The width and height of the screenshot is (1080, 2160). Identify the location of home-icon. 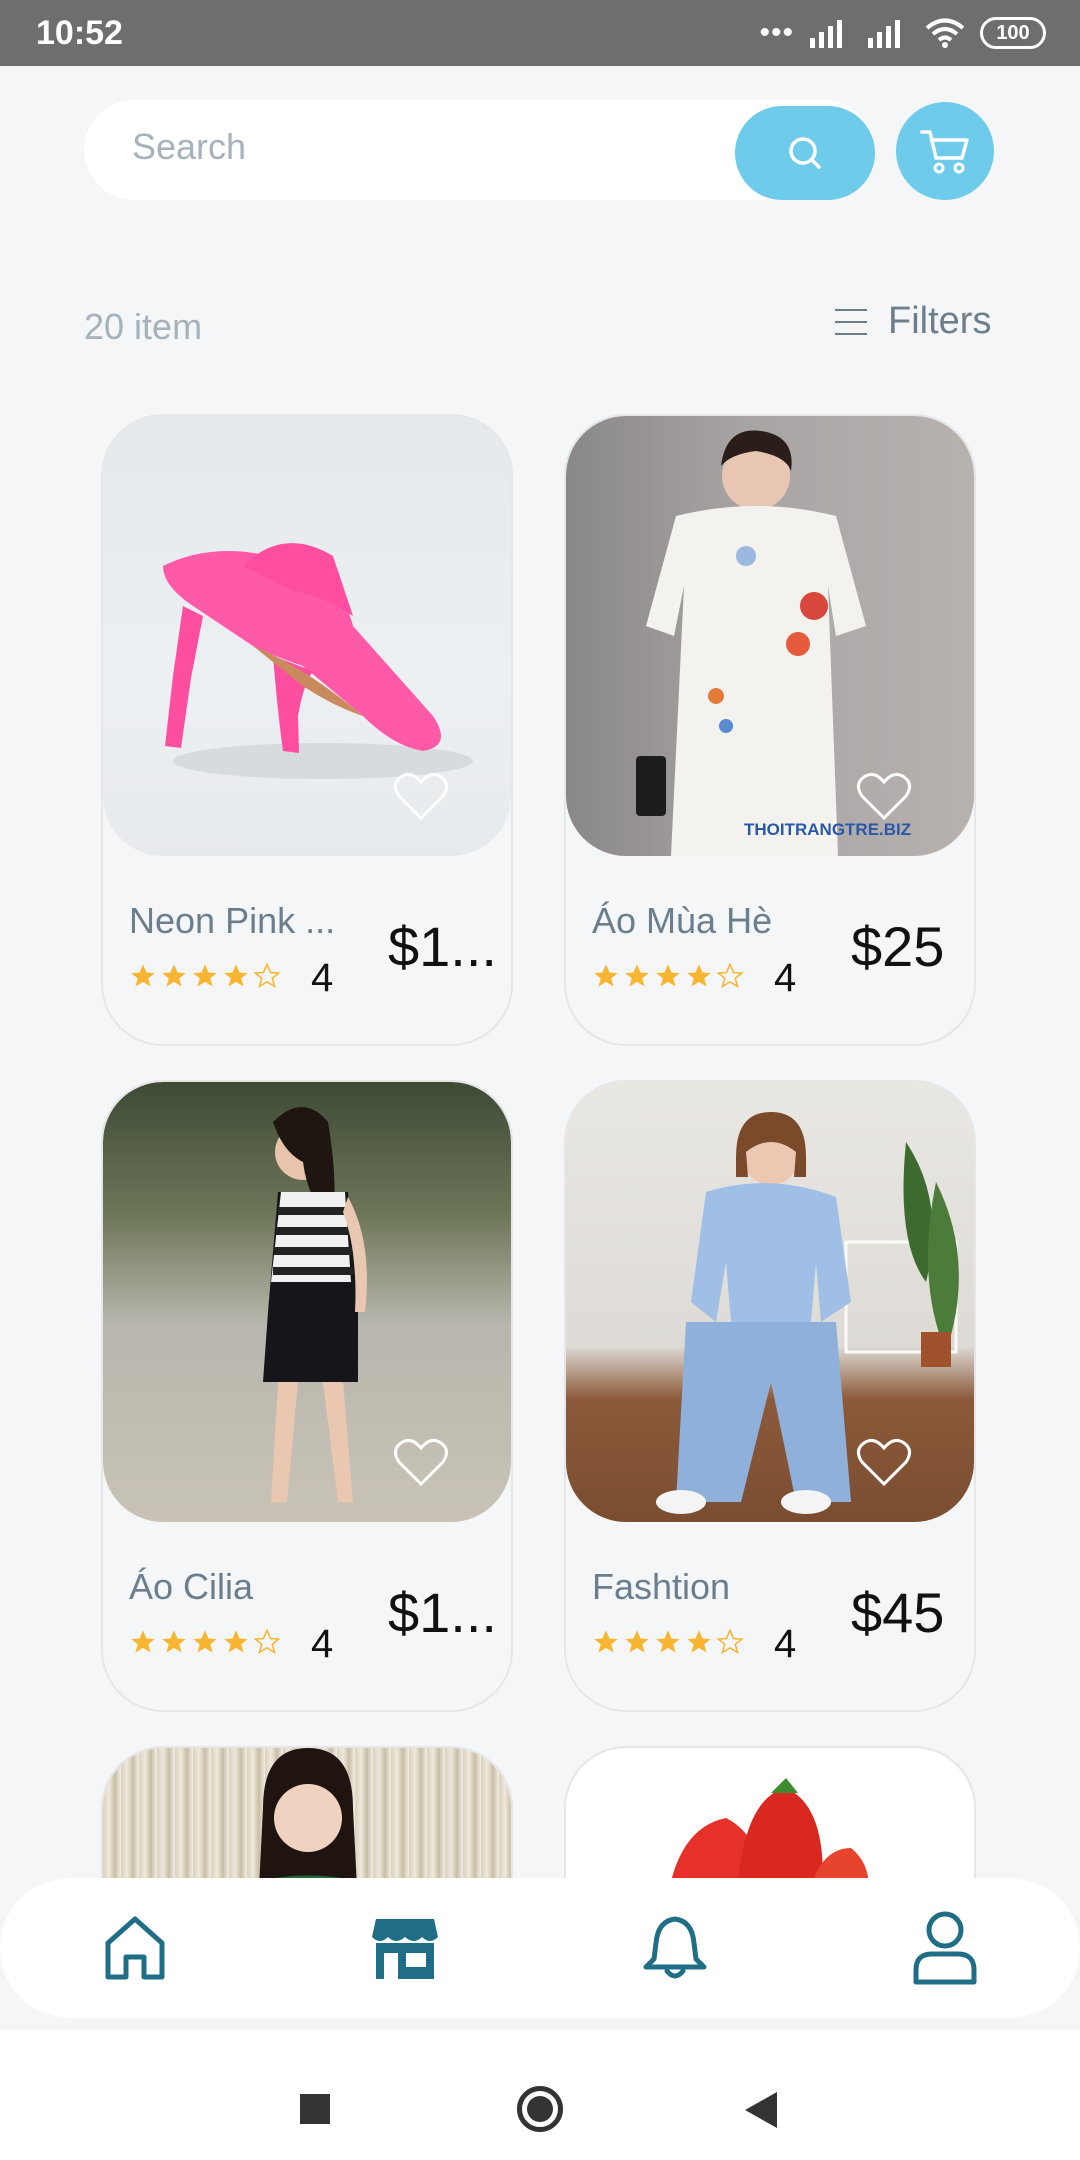
(135, 1948).